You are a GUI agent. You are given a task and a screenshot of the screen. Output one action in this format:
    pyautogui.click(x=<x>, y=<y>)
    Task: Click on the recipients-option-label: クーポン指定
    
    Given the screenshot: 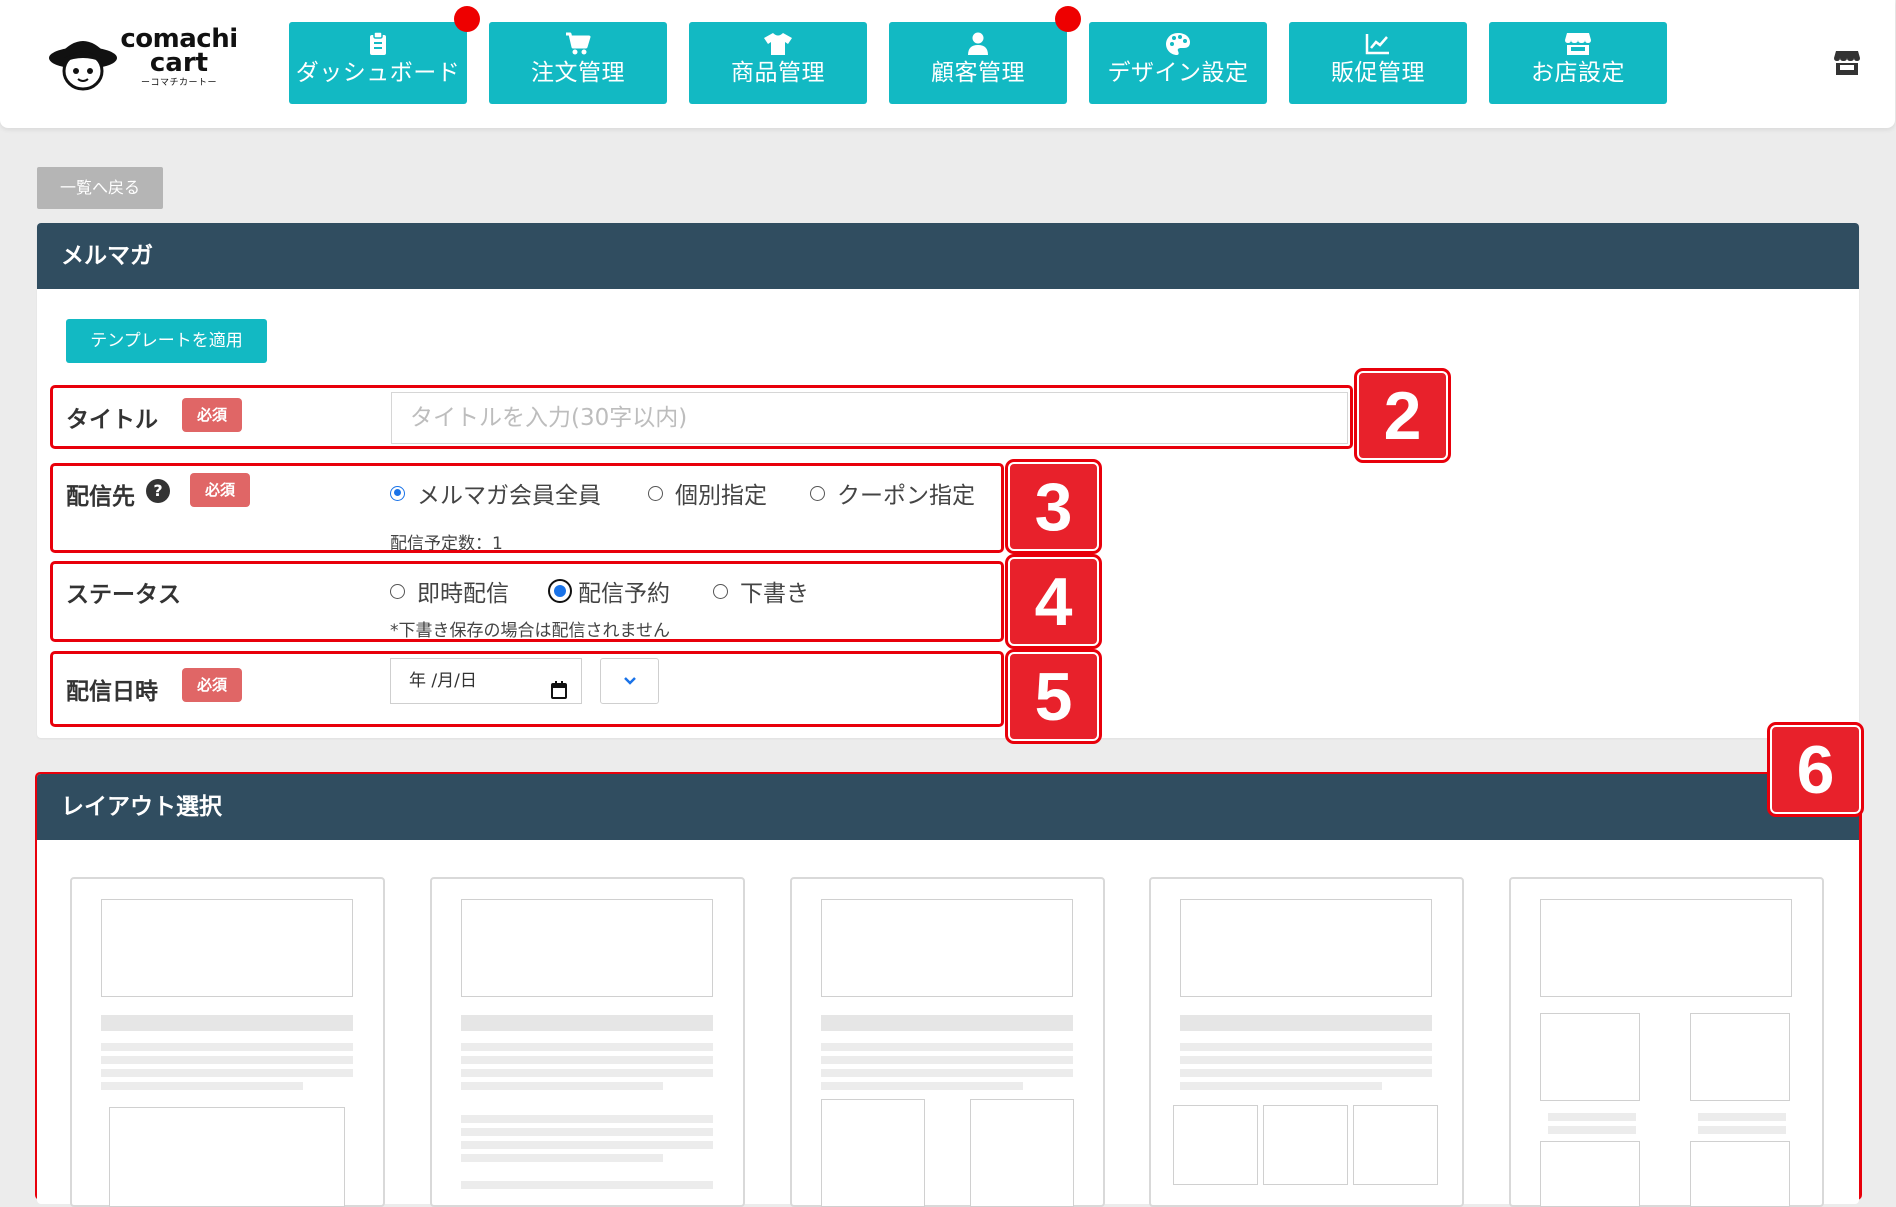 What is the action you would take?
    pyautogui.click(x=906, y=496)
    